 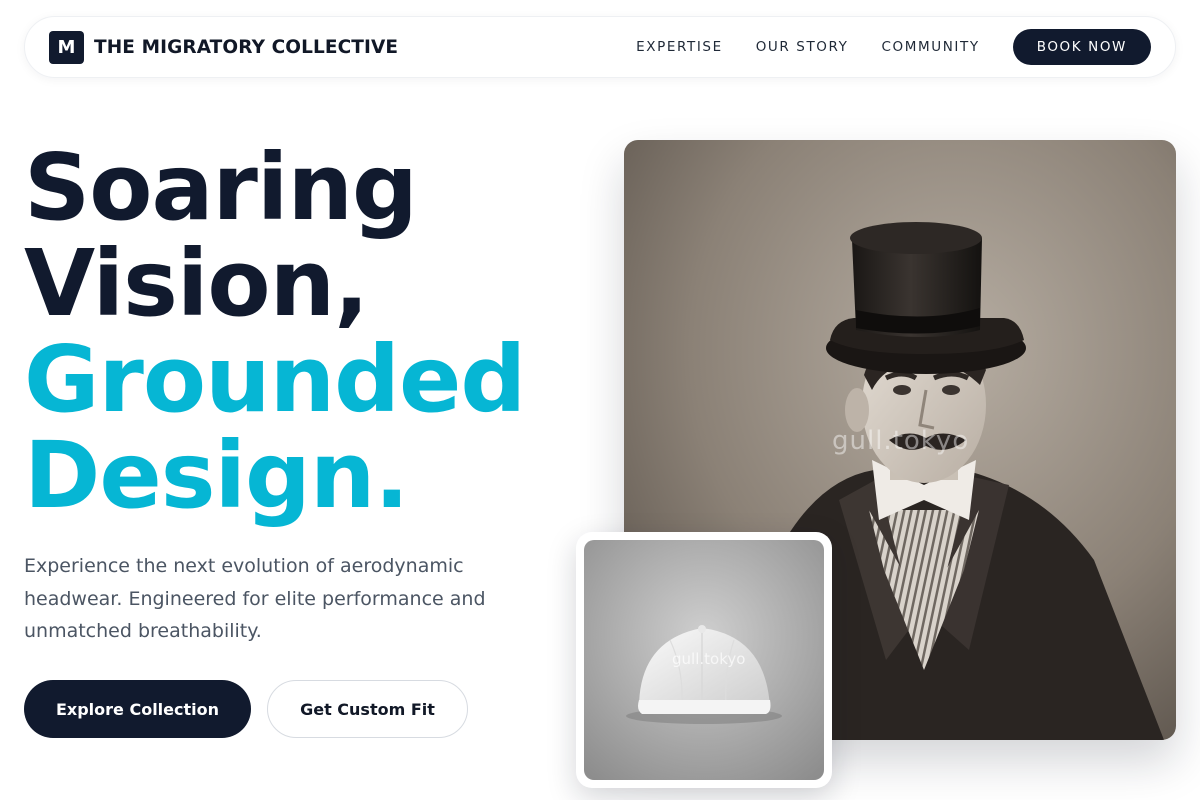 I want to click on explore-collection-button: Explore Collection, so click(x=137, y=709).